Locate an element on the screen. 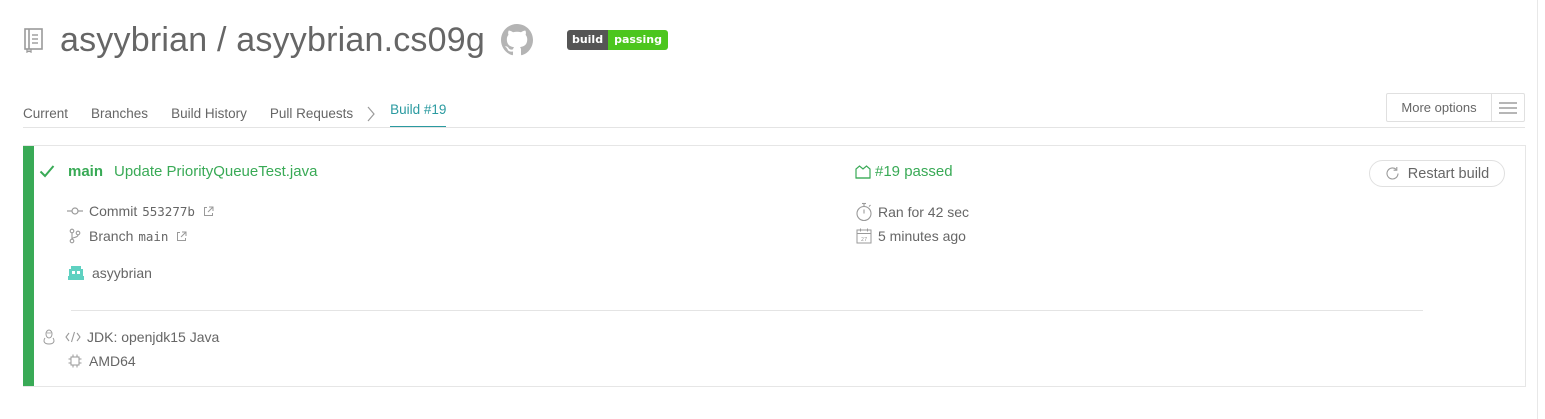  arch-row: AMD64 is located at coordinates (101, 361).